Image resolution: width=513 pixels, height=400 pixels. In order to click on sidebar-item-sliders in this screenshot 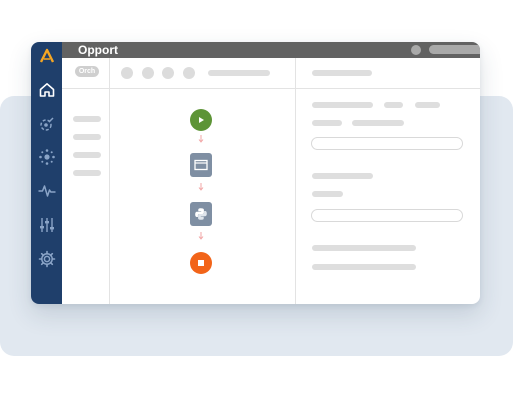, I will do `click(47, 225)`.